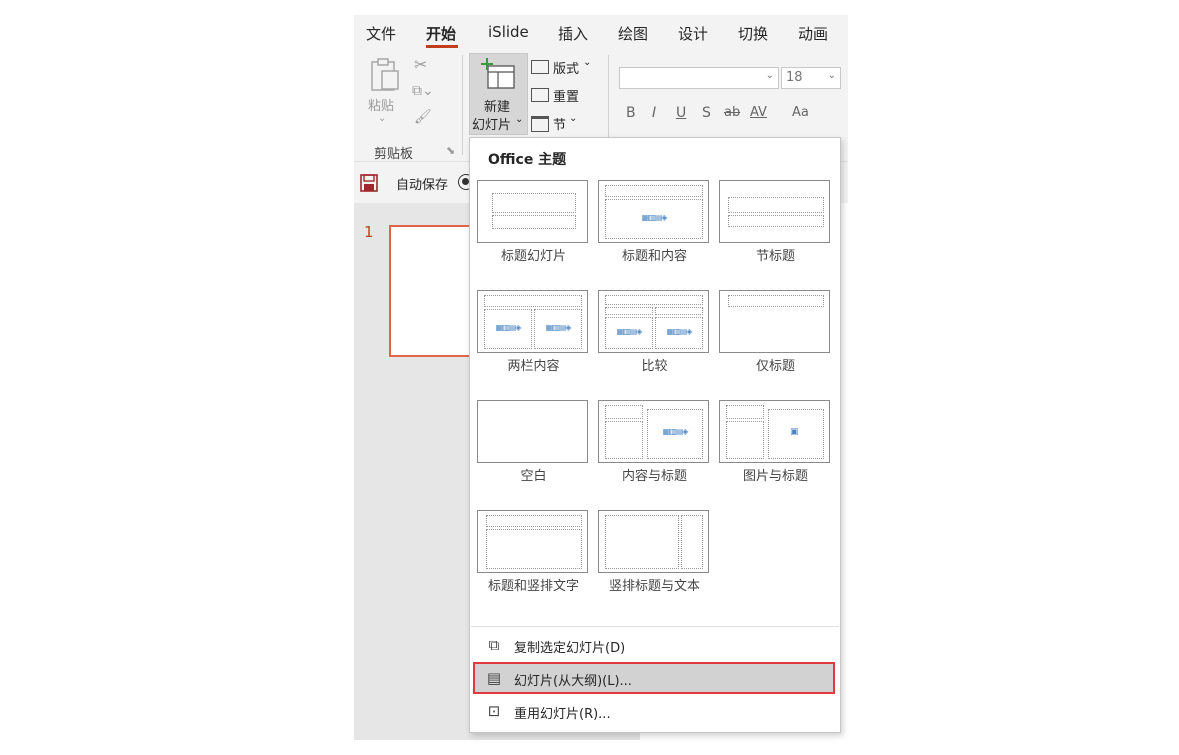 The height and width of the screenshot is (755, 1179). I want to click on font-size-combo: 18 ⌄, so click(811, 78).